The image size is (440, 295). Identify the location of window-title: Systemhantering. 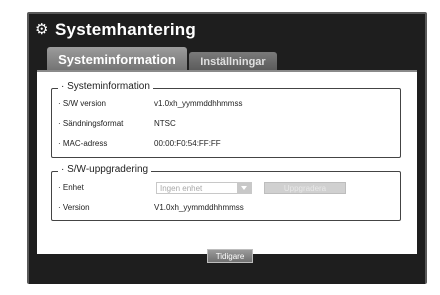
(125, 29).